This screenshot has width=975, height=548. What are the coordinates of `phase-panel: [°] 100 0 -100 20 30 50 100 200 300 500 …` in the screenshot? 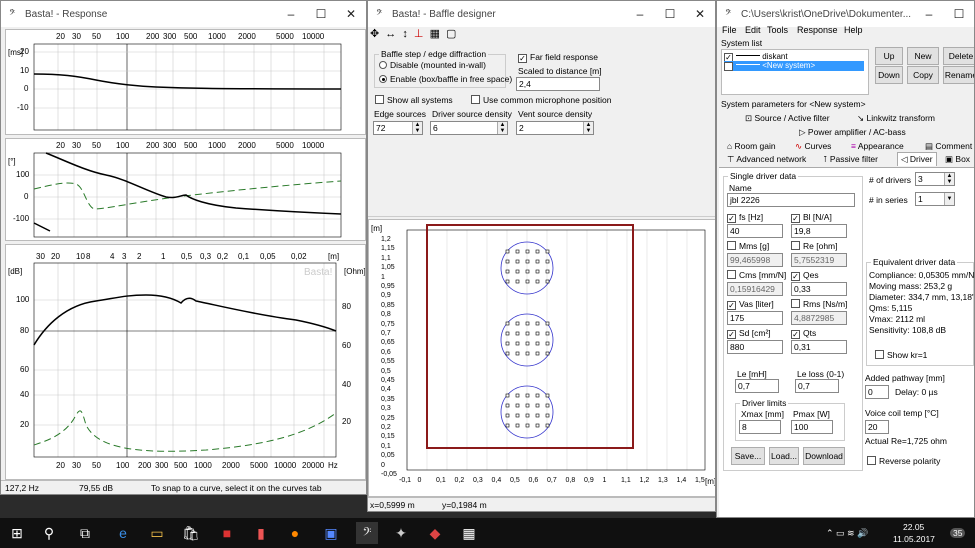 It's located at (185, 189).